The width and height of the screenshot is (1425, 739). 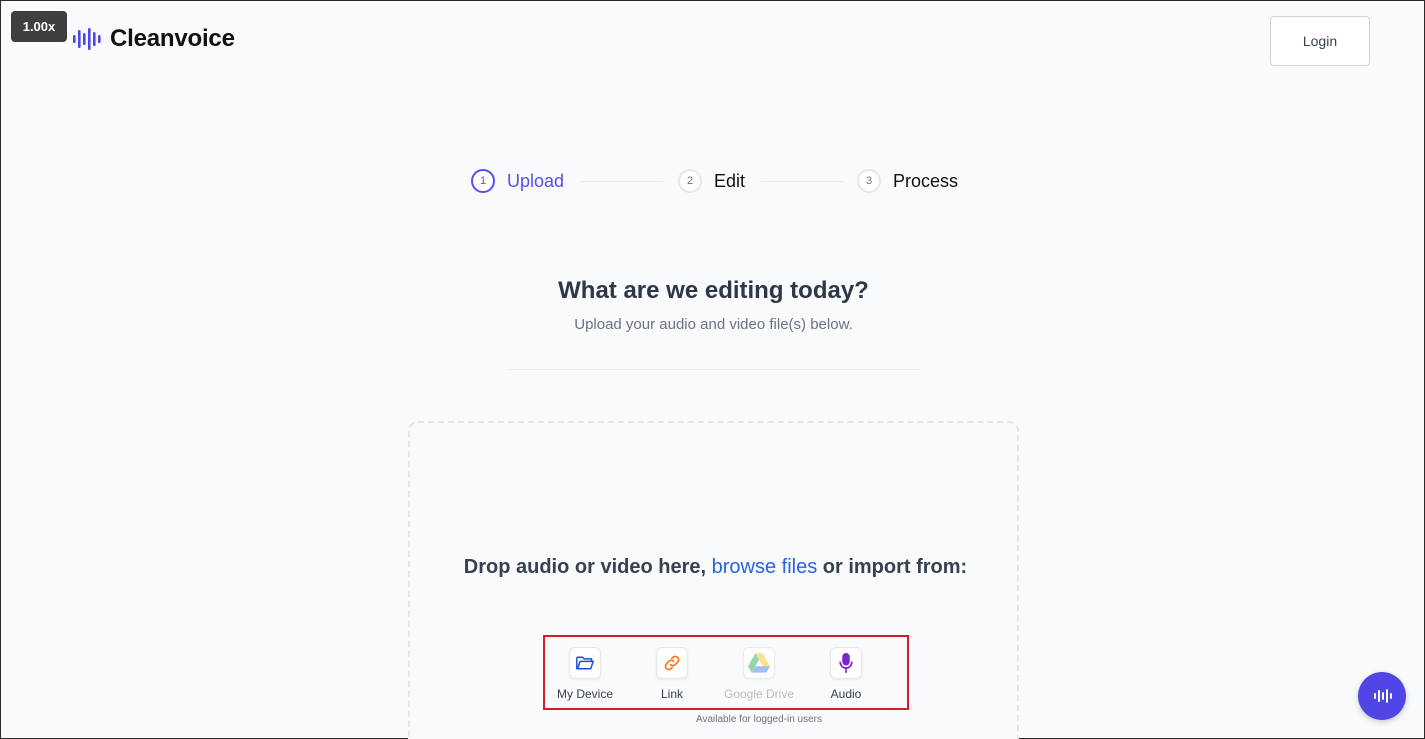 What do you see at coordinates (585, 567) in the screenshot?
I see `dropzone-text-before: Drop audio or video here,` at bounding box center [585, 567].